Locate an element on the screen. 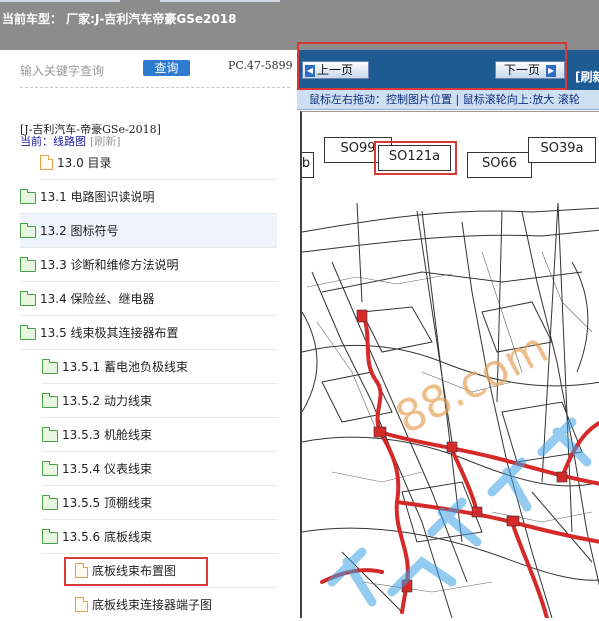 Image resolution: width=599 pixels, height=621 pixels. tree-item-13-3: 13.3 诊断和维修方法说明 is located at coordinates (148, 265).